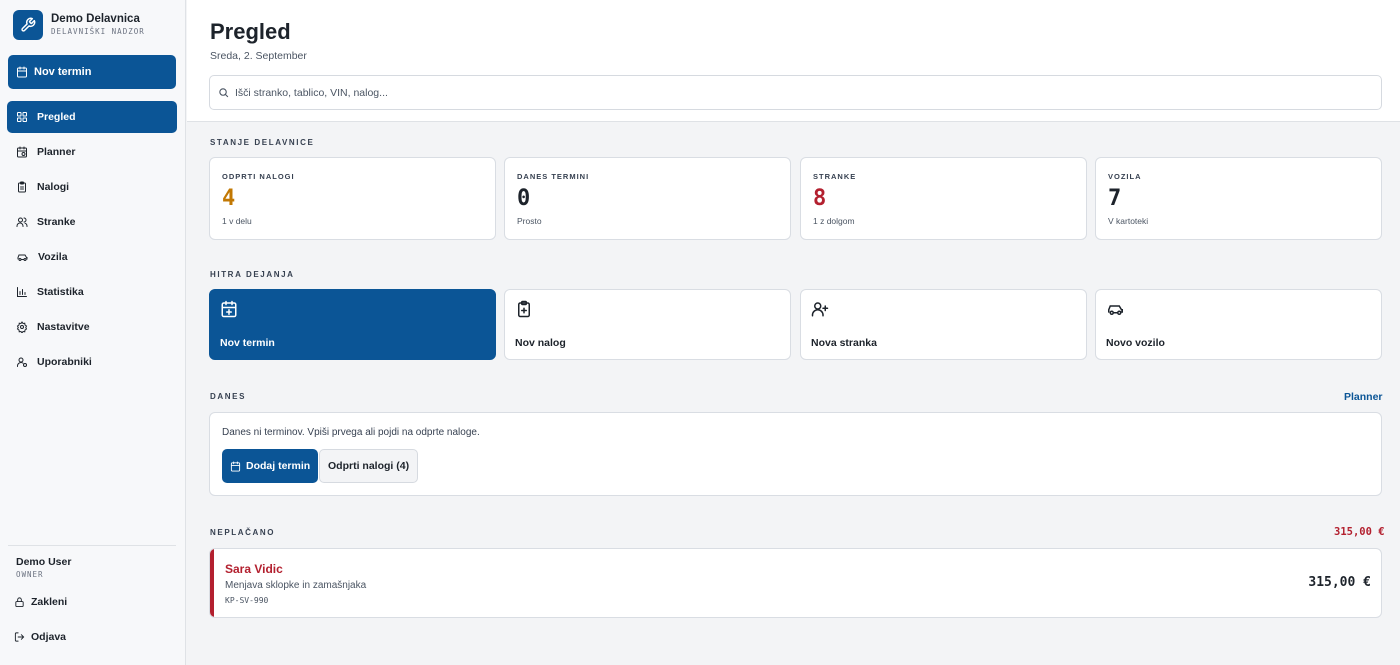 This screenshot has width=1400, height=665. What do you see at coordinates (22, 152) in the screenshot?
I see `calendar-clock-icon` at bounding box center [22, 152].